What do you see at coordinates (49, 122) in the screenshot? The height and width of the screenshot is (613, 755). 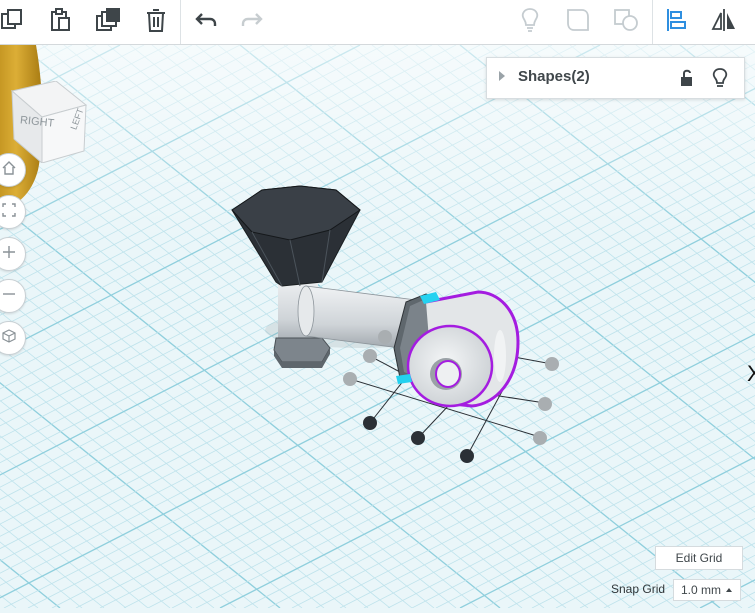 I see `view-cube: RIGHT LEFT` at bounding box center [49, 122].